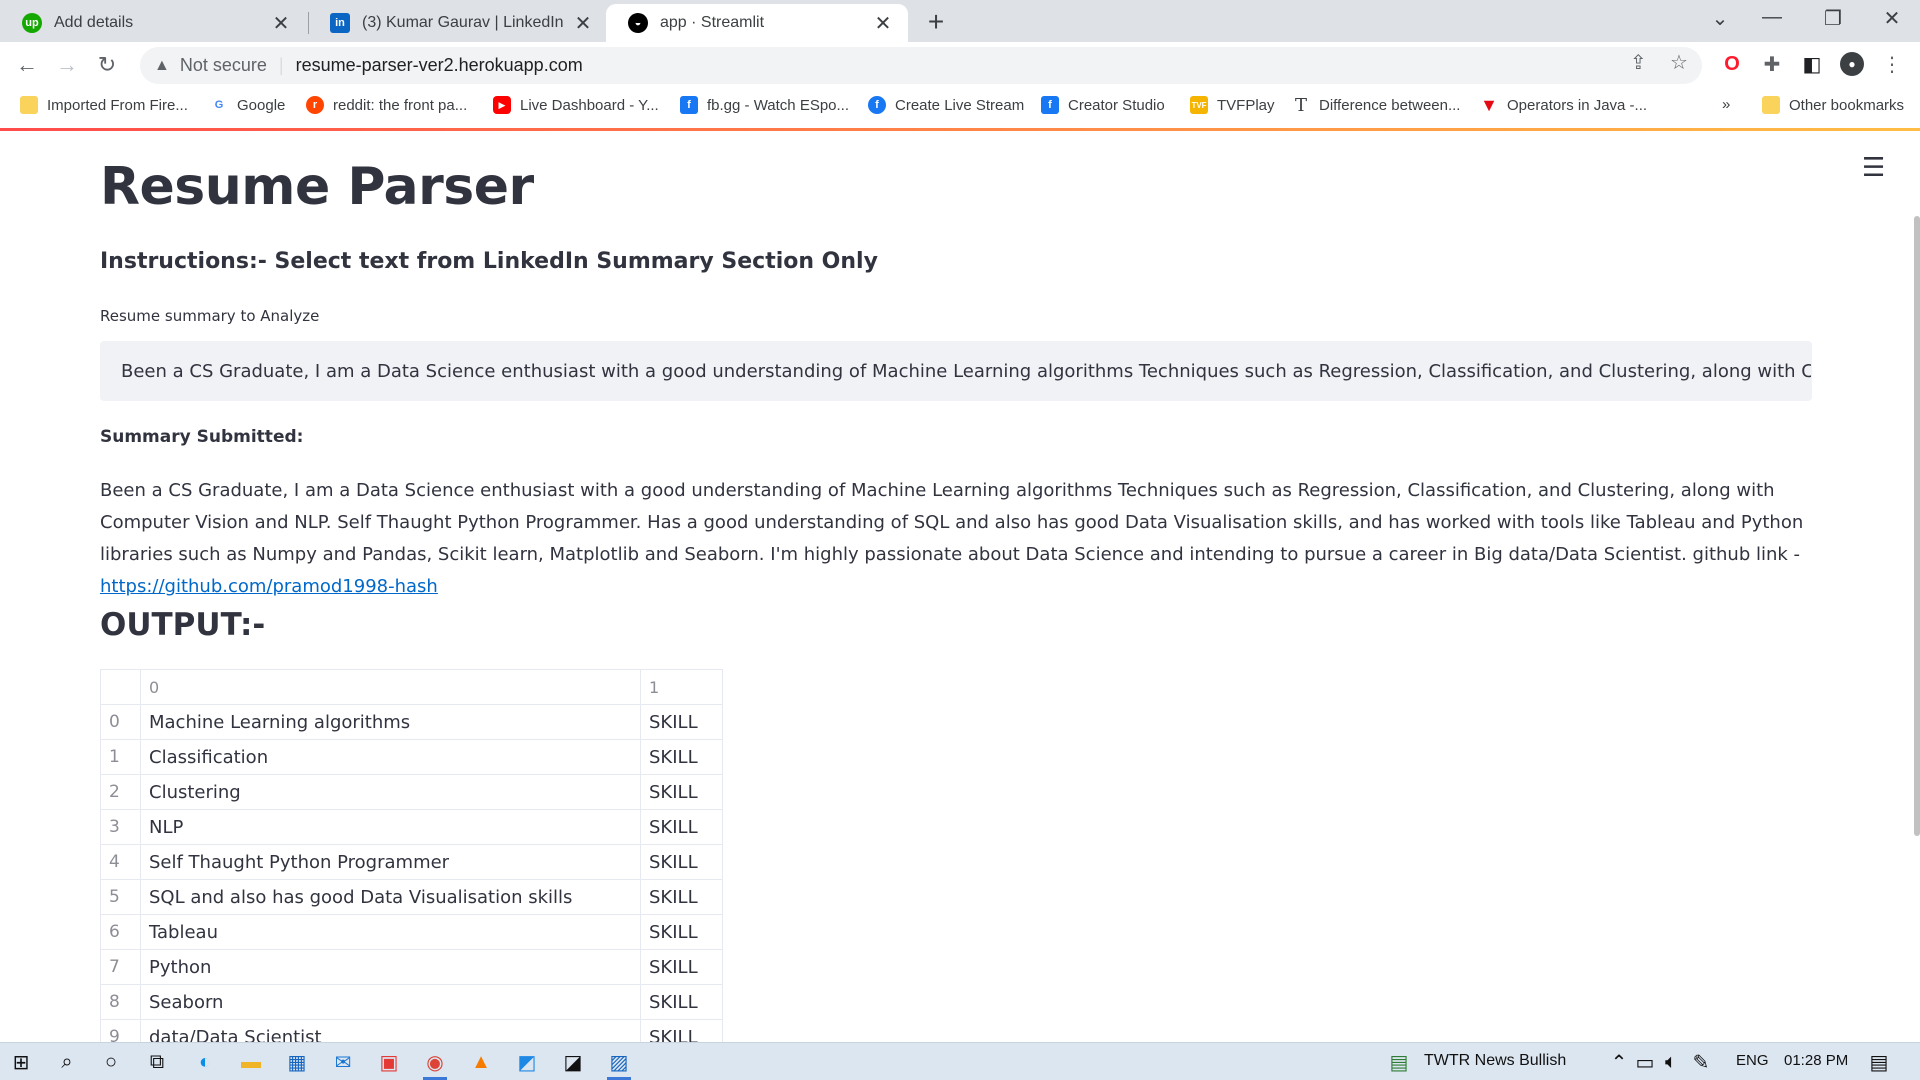 The width and height of the screenshot is (1920, 1080). What do you see at coordinates (1671, 1062) in the screenshot?
I see `volume-icon: 🔈︎` at bounding box center [1671, 1062].